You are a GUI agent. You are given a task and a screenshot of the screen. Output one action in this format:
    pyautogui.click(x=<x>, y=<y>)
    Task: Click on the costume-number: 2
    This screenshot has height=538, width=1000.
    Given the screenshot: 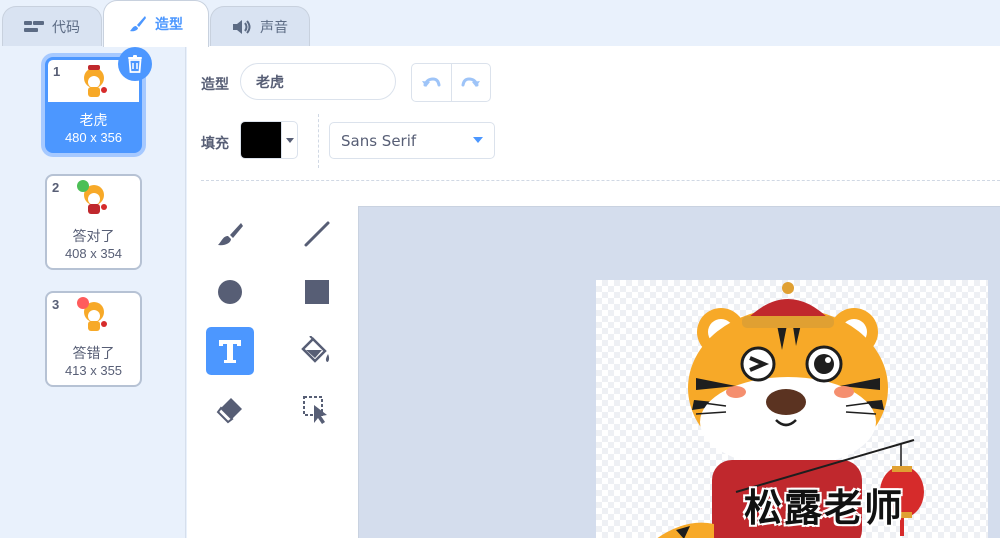 What is the action you would take?
    pyautogui.click(x=56, y=187)
    